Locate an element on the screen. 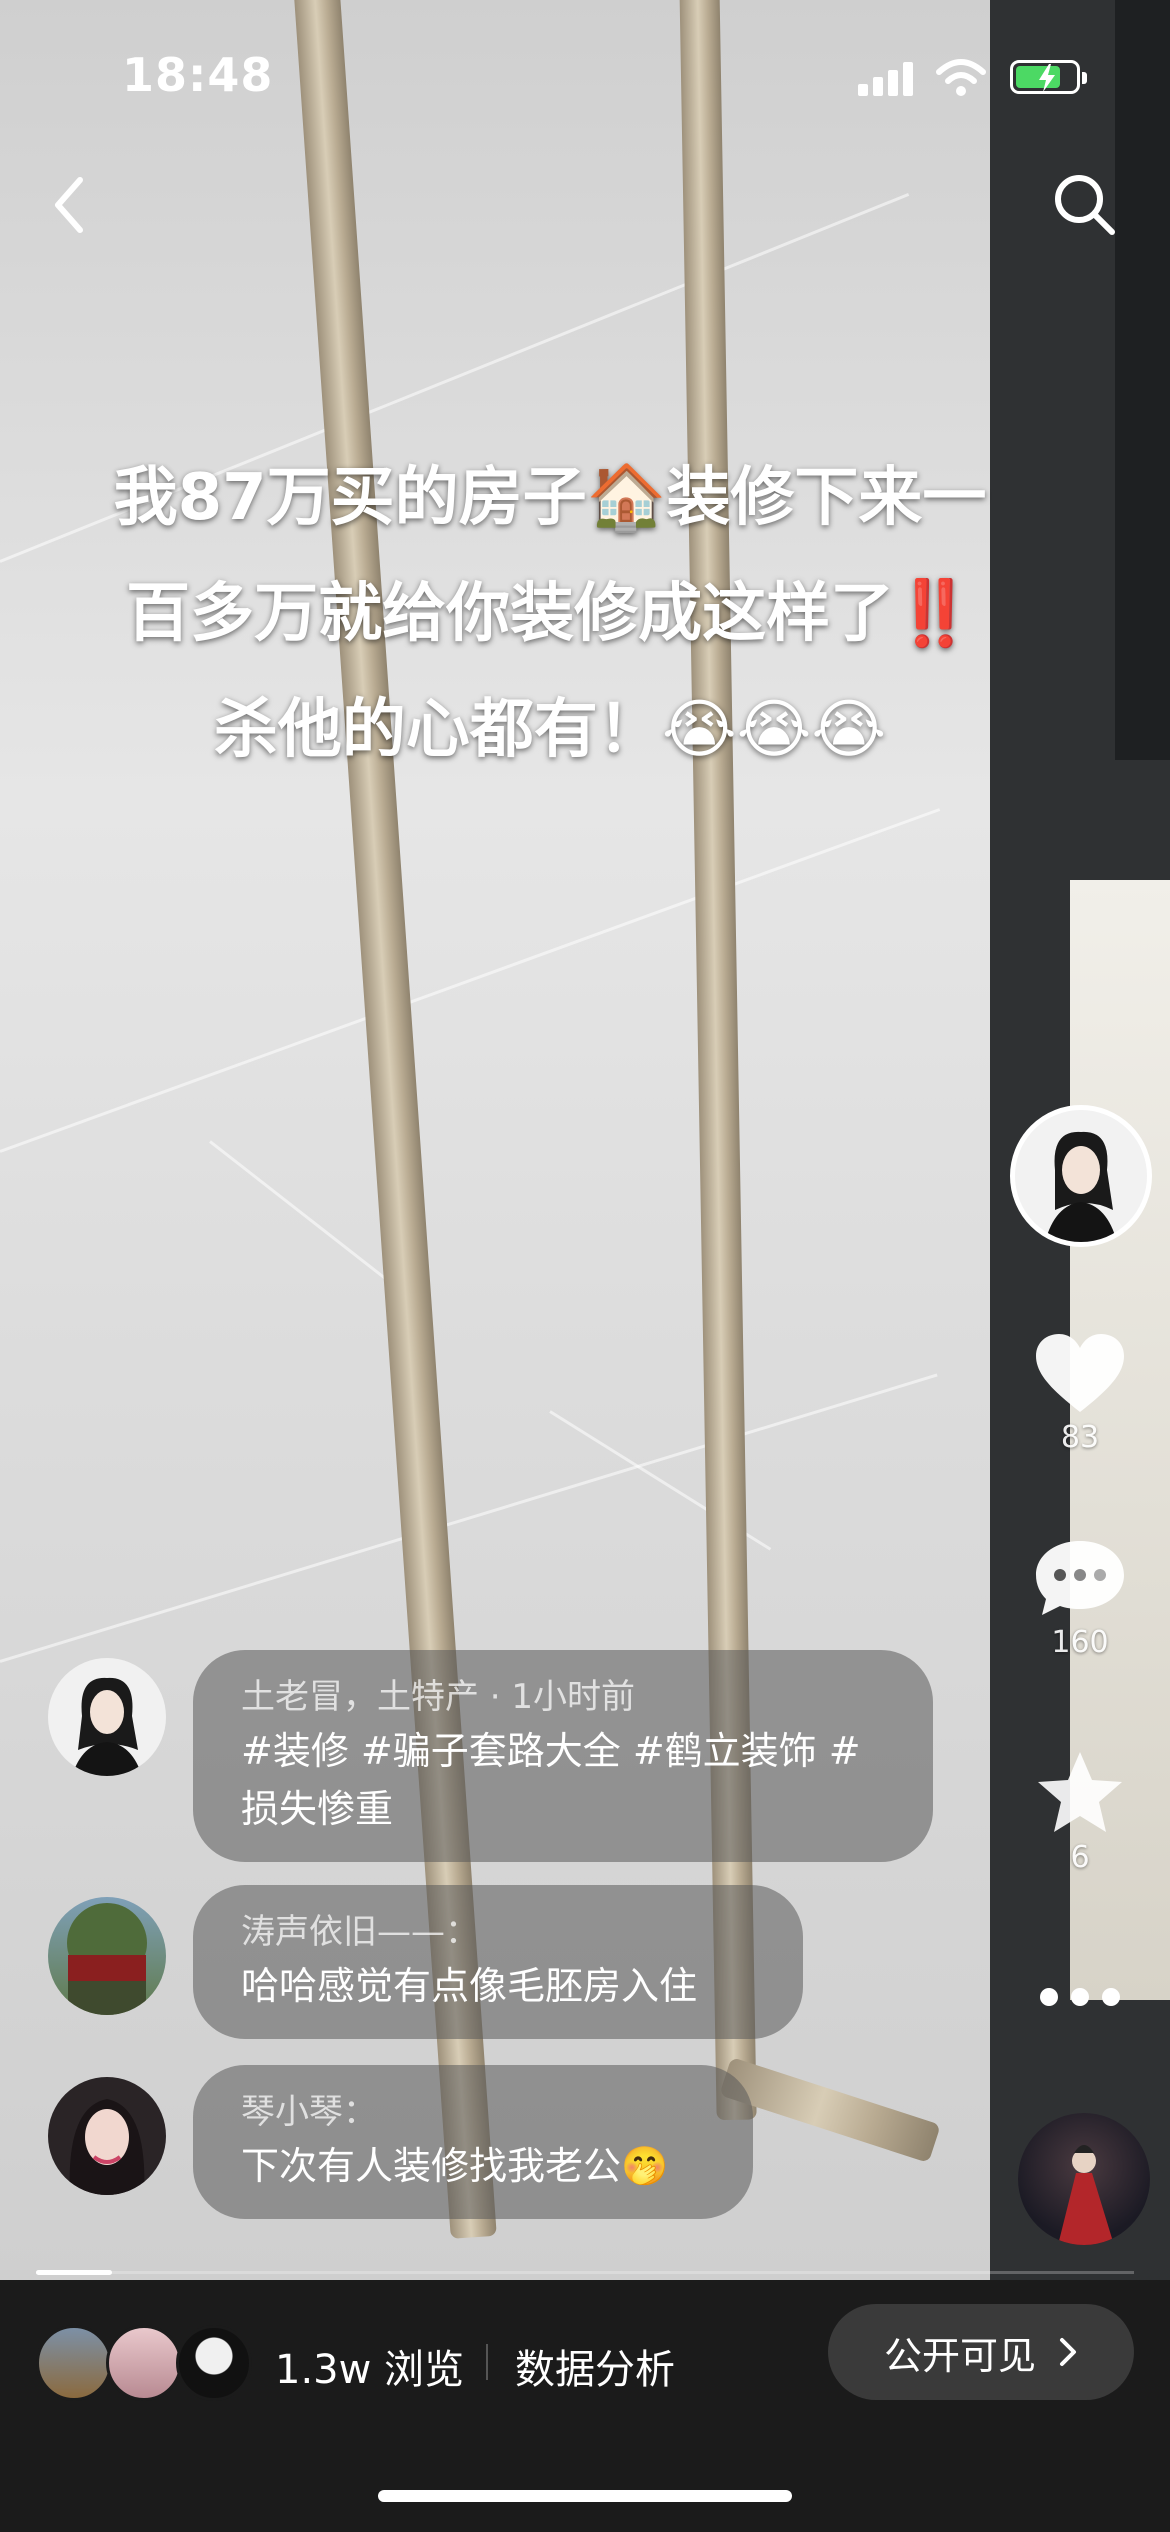  caption-line: 我87万买的房子🏠装修下来一 is located at coordinates (550, 498).